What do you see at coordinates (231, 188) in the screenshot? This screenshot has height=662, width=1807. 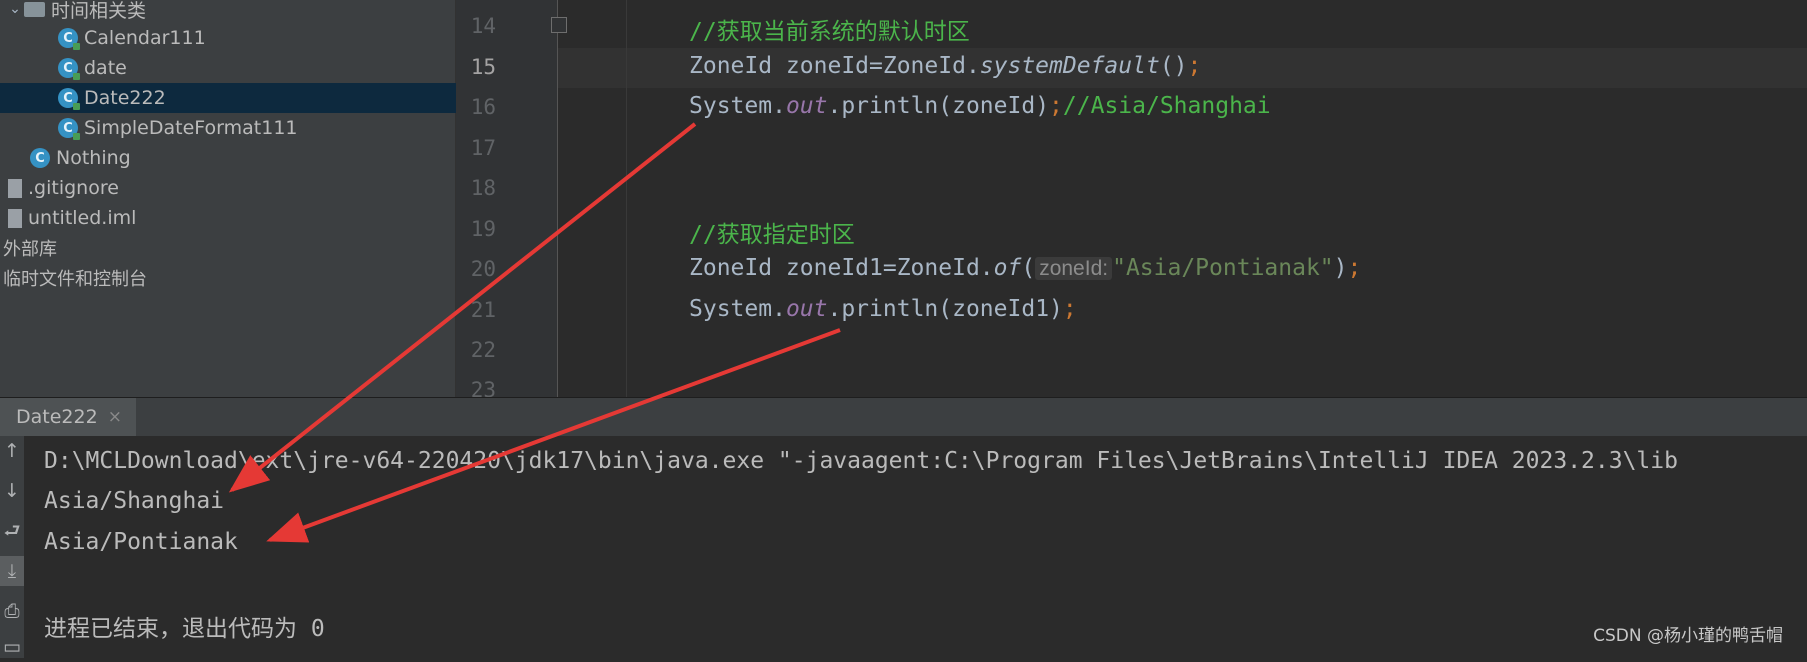 I see `tree-item-gitignore: .gitignore` at bounding box center [231, 188].